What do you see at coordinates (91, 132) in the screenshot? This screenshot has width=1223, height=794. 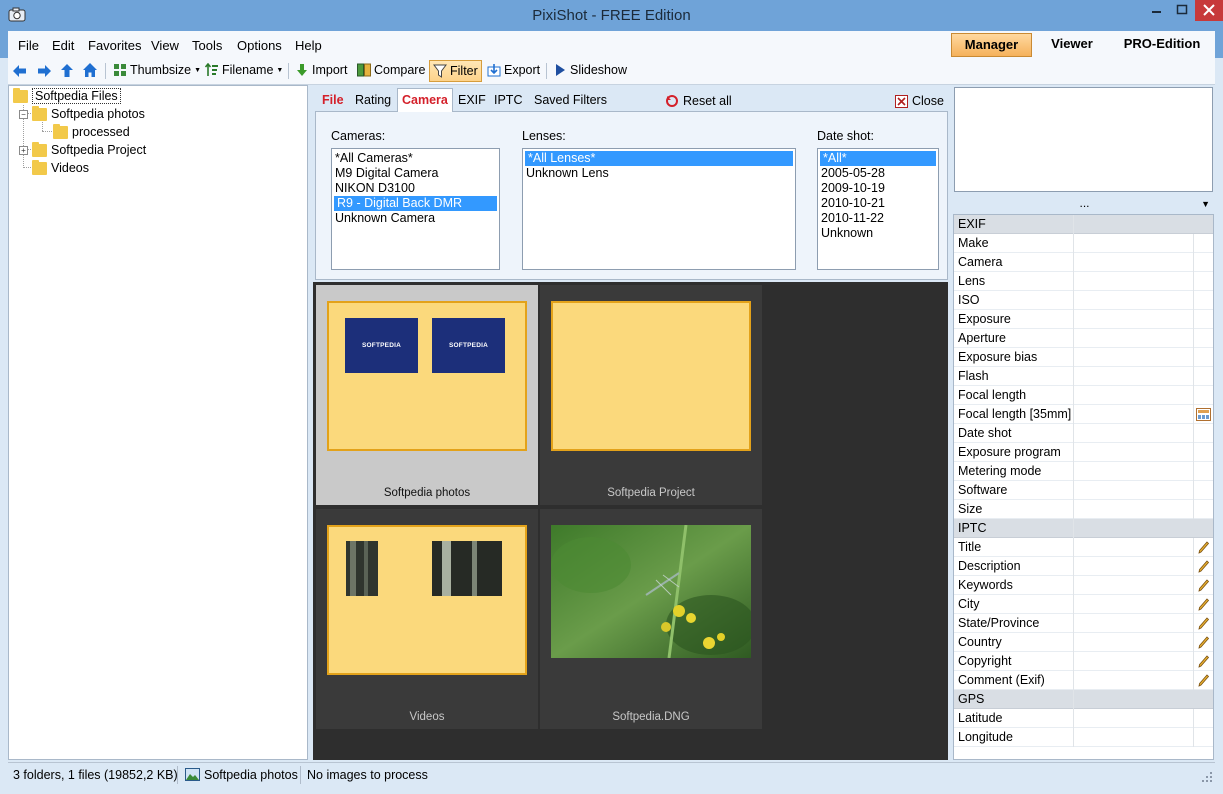 I see `tree-item-processed: processed` at bounding box center [91, 132].